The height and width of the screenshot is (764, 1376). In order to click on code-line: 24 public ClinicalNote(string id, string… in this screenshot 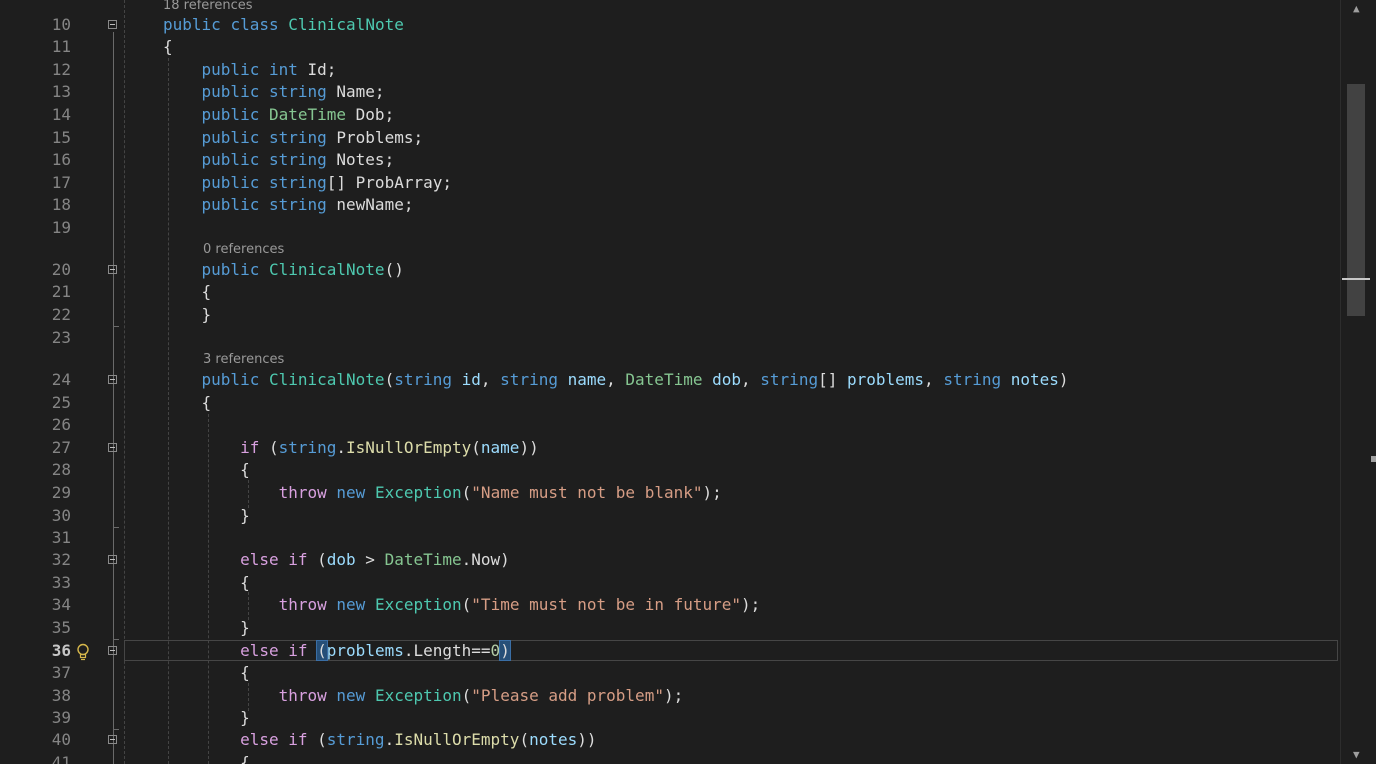, I will do `click(670, 380)`.